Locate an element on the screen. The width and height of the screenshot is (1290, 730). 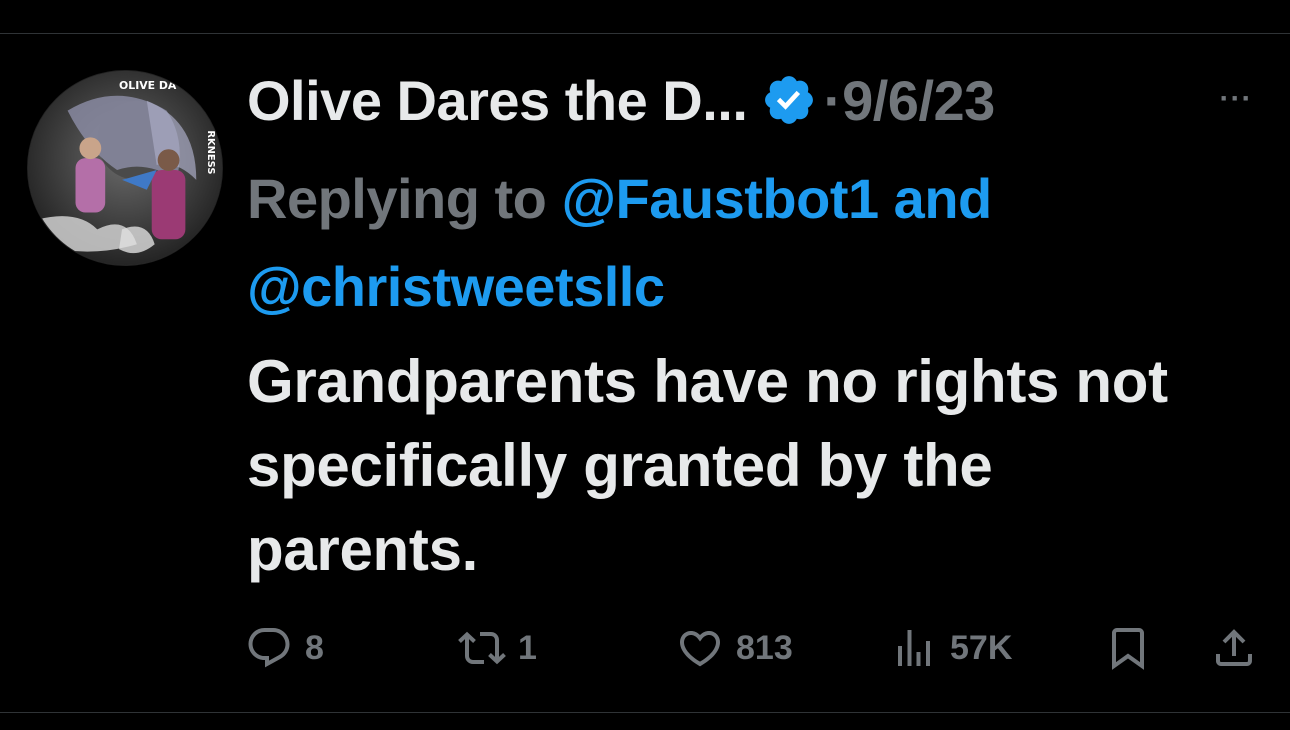
retweet-count: 1 is located at coordinates (527, 647).